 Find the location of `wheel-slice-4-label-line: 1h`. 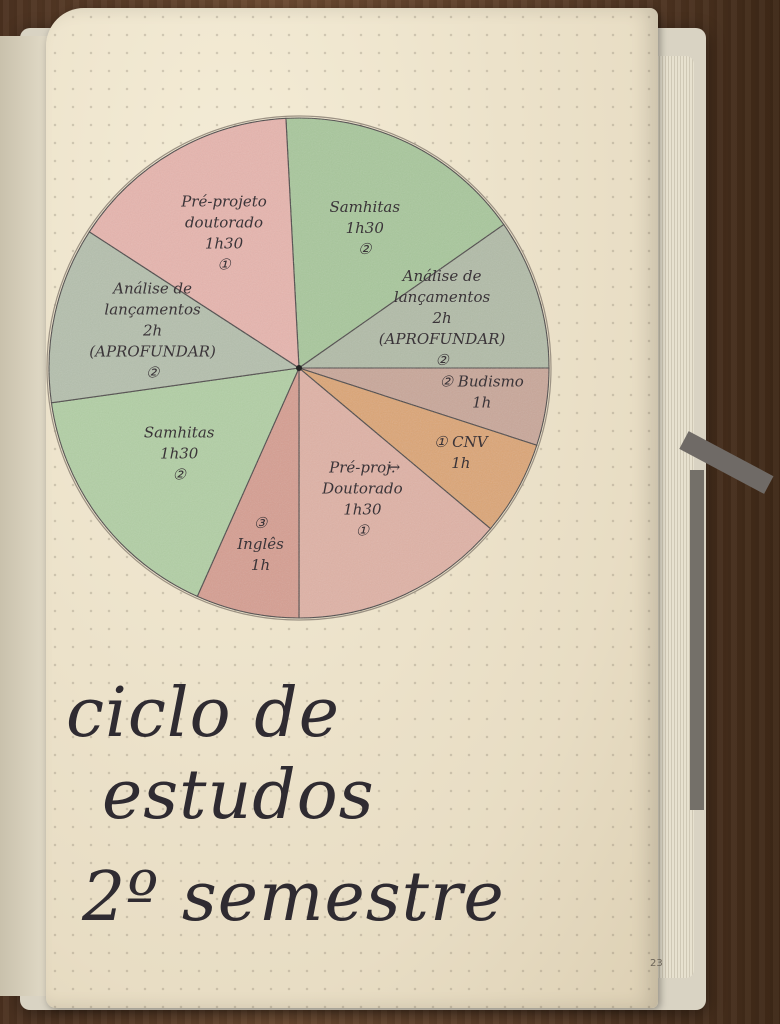

wheel-slice-4-label-line: 1h is located at coordinates (460, 463).